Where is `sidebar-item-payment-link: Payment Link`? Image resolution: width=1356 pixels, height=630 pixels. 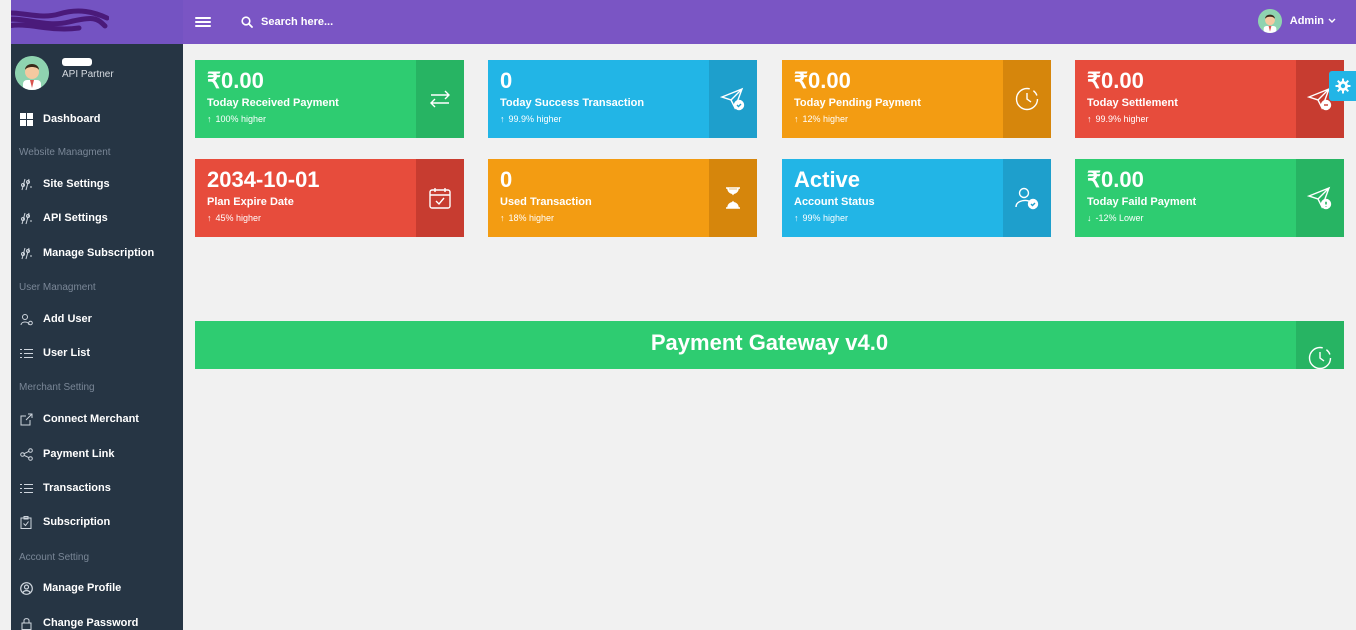 sidebar-item-payment-link: Payment Link is located at coordinates (97, 454).